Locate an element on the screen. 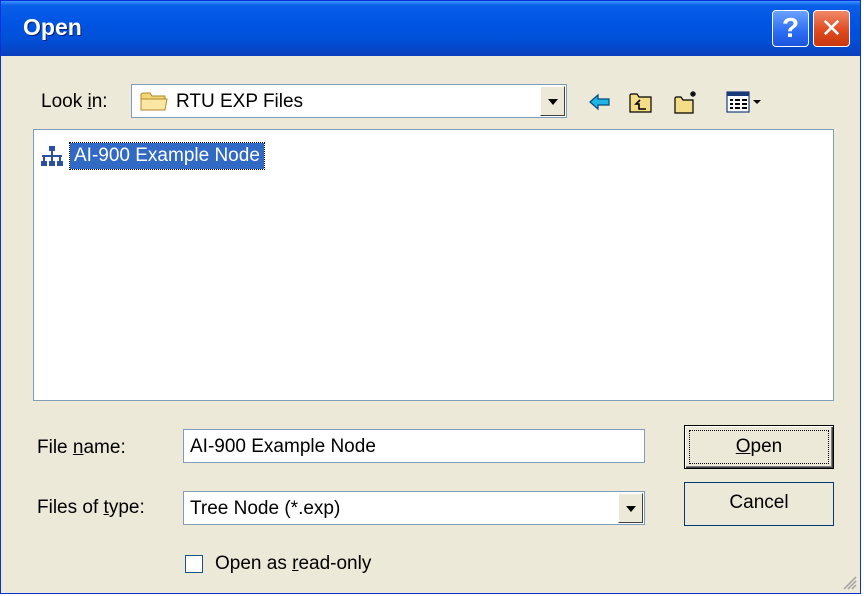  file-type-label: Files of type: is located at coordinates (91, 507).